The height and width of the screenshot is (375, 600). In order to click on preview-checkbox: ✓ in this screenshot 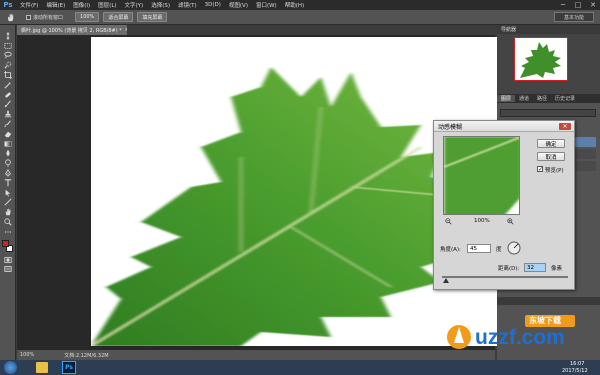, I will do `click(540, 169)`.